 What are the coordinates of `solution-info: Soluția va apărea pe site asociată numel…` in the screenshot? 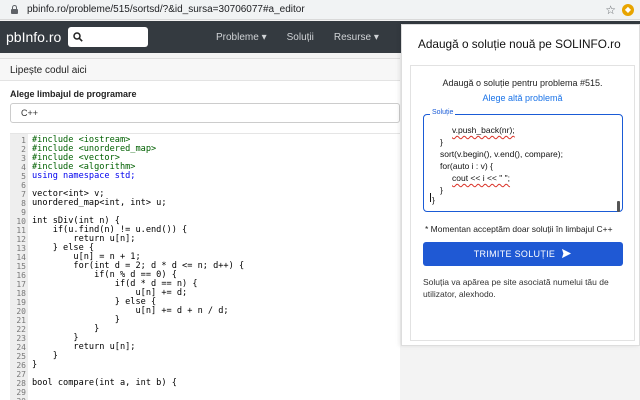 It's located at (516, 288).